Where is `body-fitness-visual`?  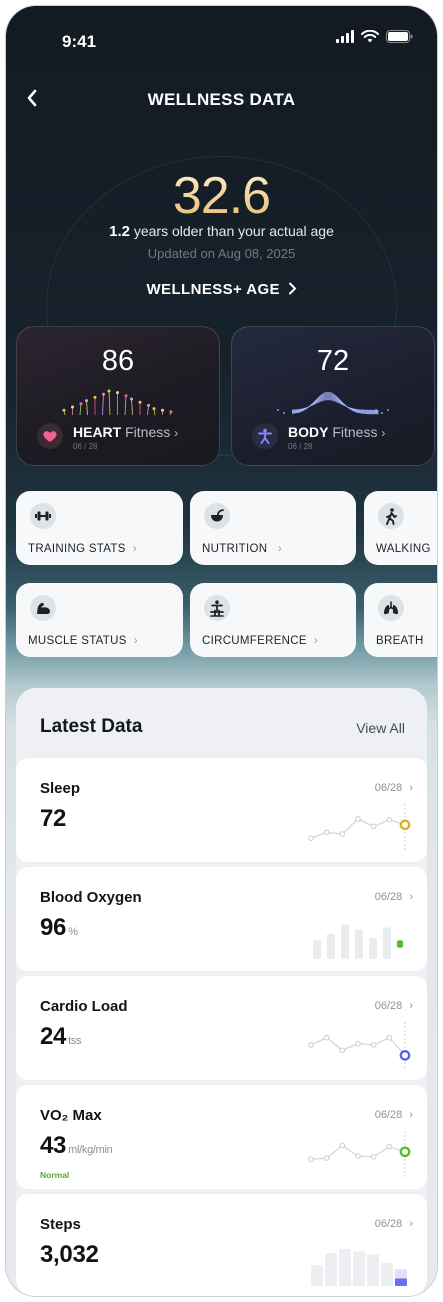 body-fitness-visual is located at coordinates (333, 403).